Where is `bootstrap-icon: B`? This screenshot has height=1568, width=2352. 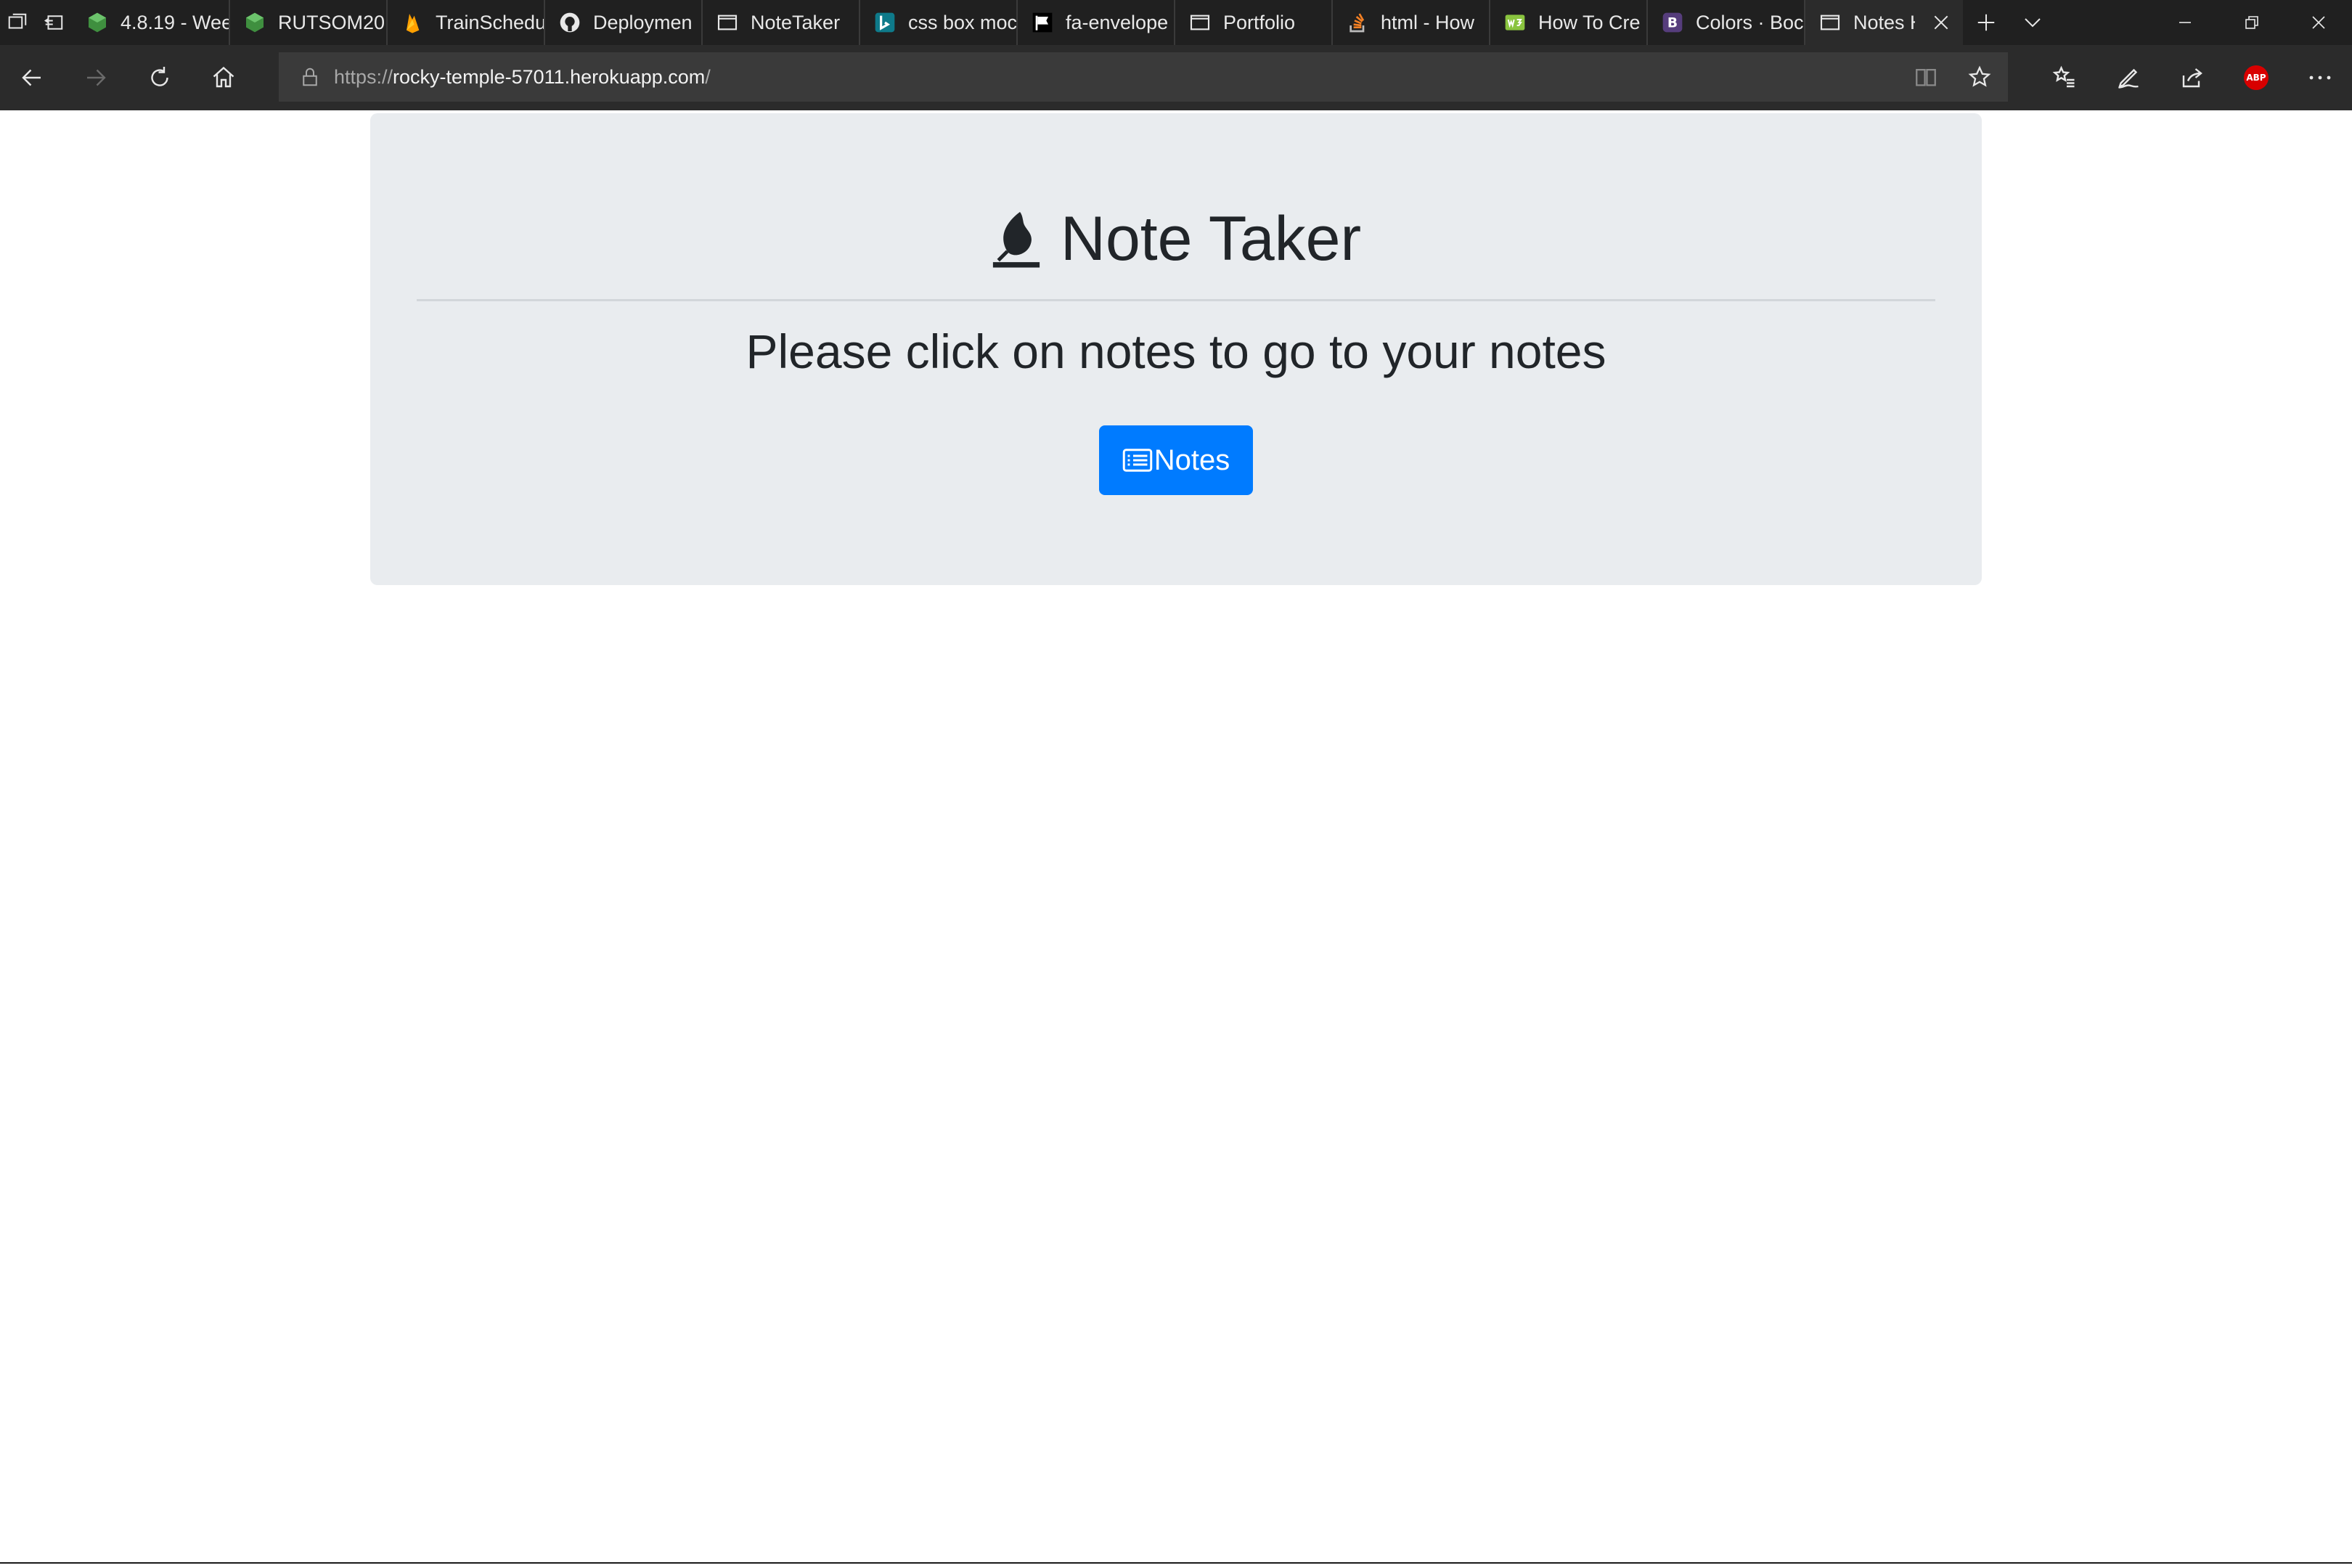
bootstrap-icon: B is located at coordinates (1672, 23).